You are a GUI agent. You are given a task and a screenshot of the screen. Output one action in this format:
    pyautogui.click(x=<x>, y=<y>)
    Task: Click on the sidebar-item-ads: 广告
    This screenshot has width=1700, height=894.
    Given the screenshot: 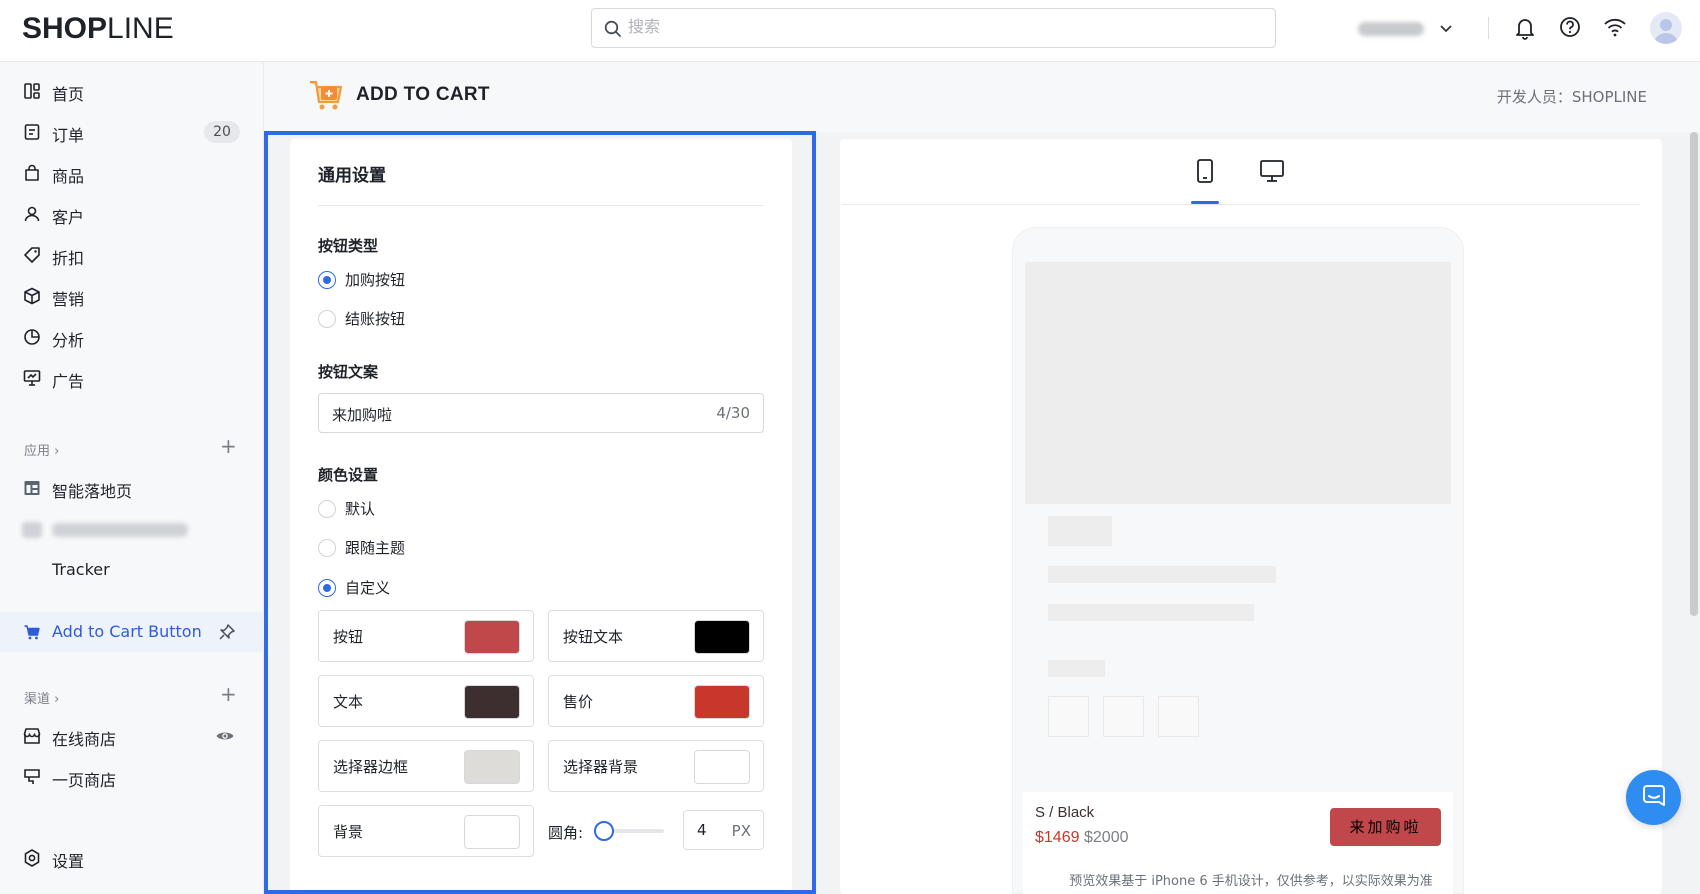 What is the action you would take?
    pyautogui.click(x=132, y=378)
    